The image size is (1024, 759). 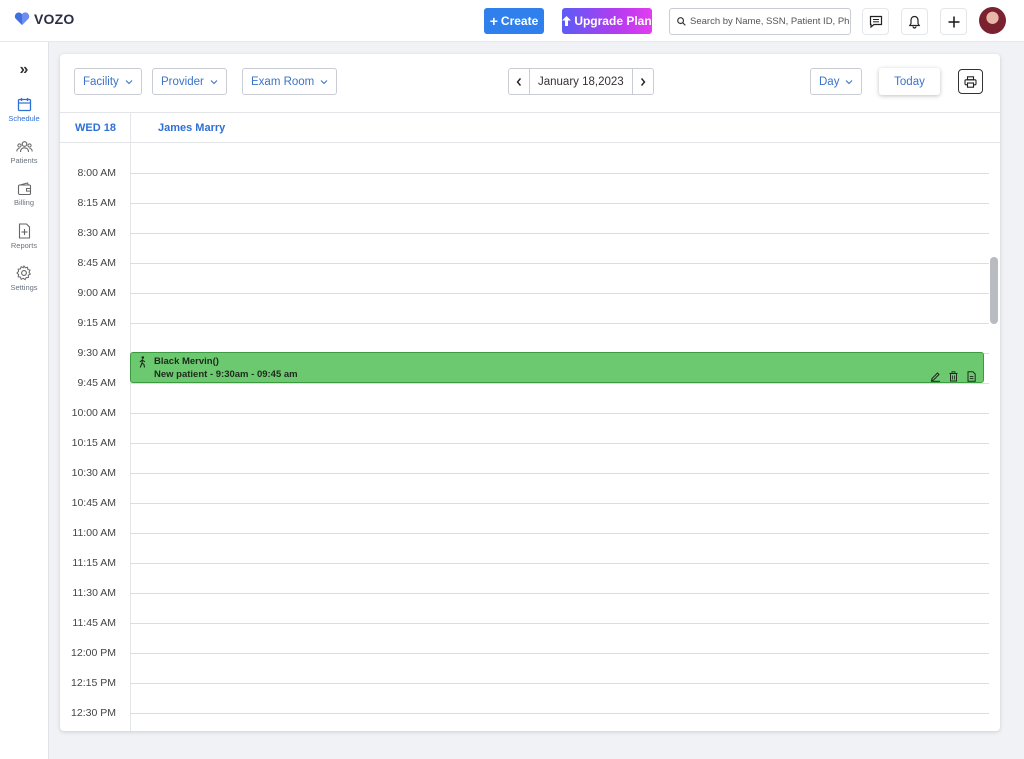 I want to click on facility-dropdown: Facility, so click(x=108, y=81).